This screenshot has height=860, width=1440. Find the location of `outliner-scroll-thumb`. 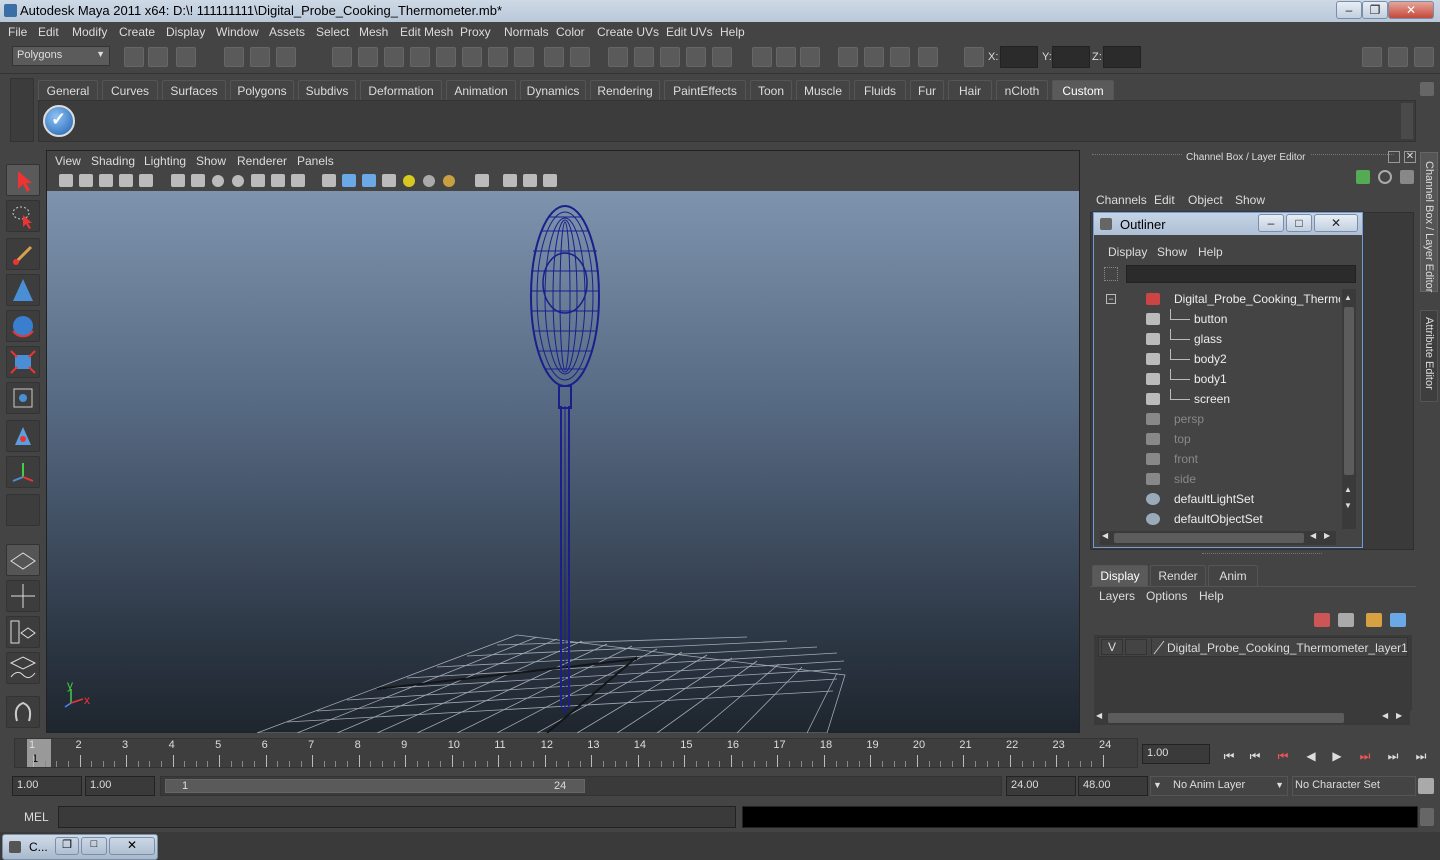

outliner-scroll-thumb is located at coordinates (1349, 391).